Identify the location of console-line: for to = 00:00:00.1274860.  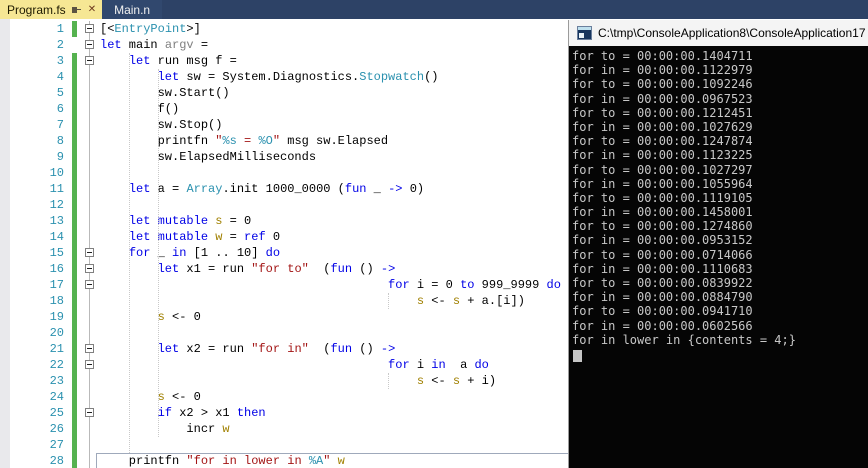
(662, 226).